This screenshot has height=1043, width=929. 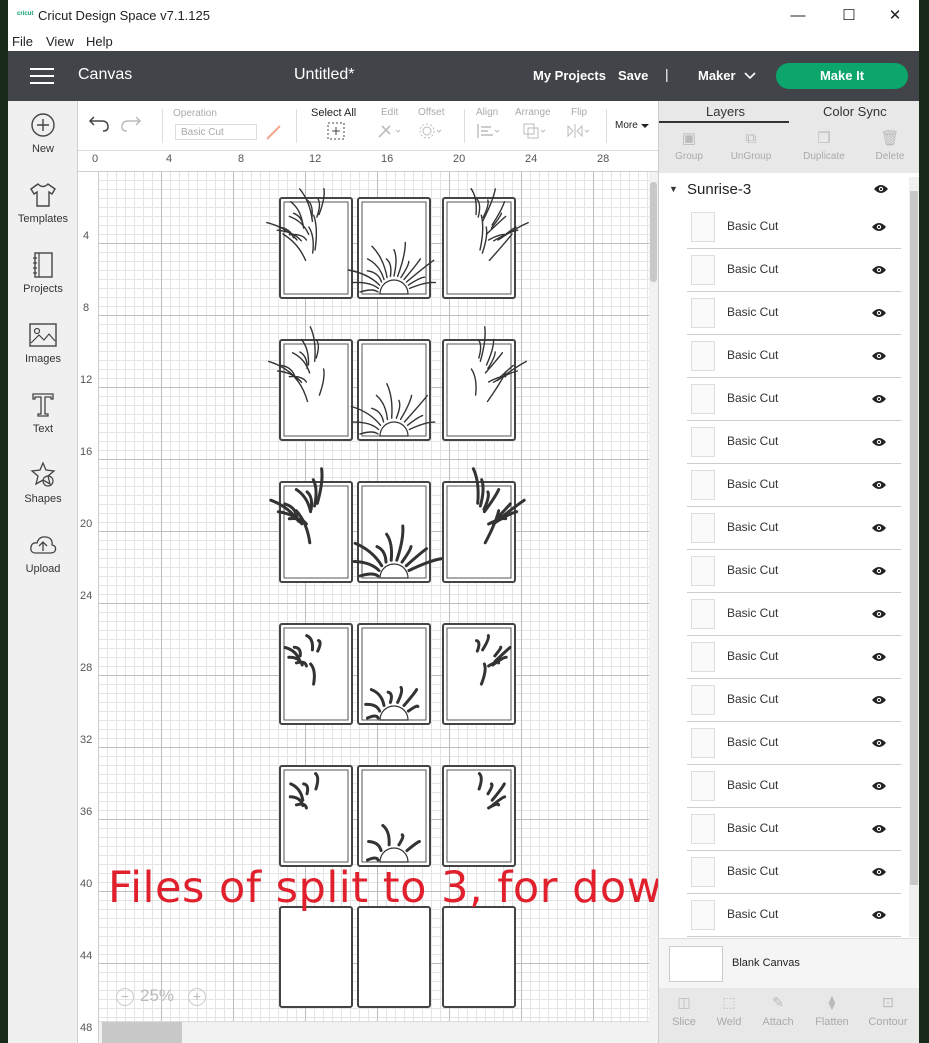 What do you see at coordinates (60, 41) in the screenshot?
I see `menu-view: View` at bounding box center [60, 41].